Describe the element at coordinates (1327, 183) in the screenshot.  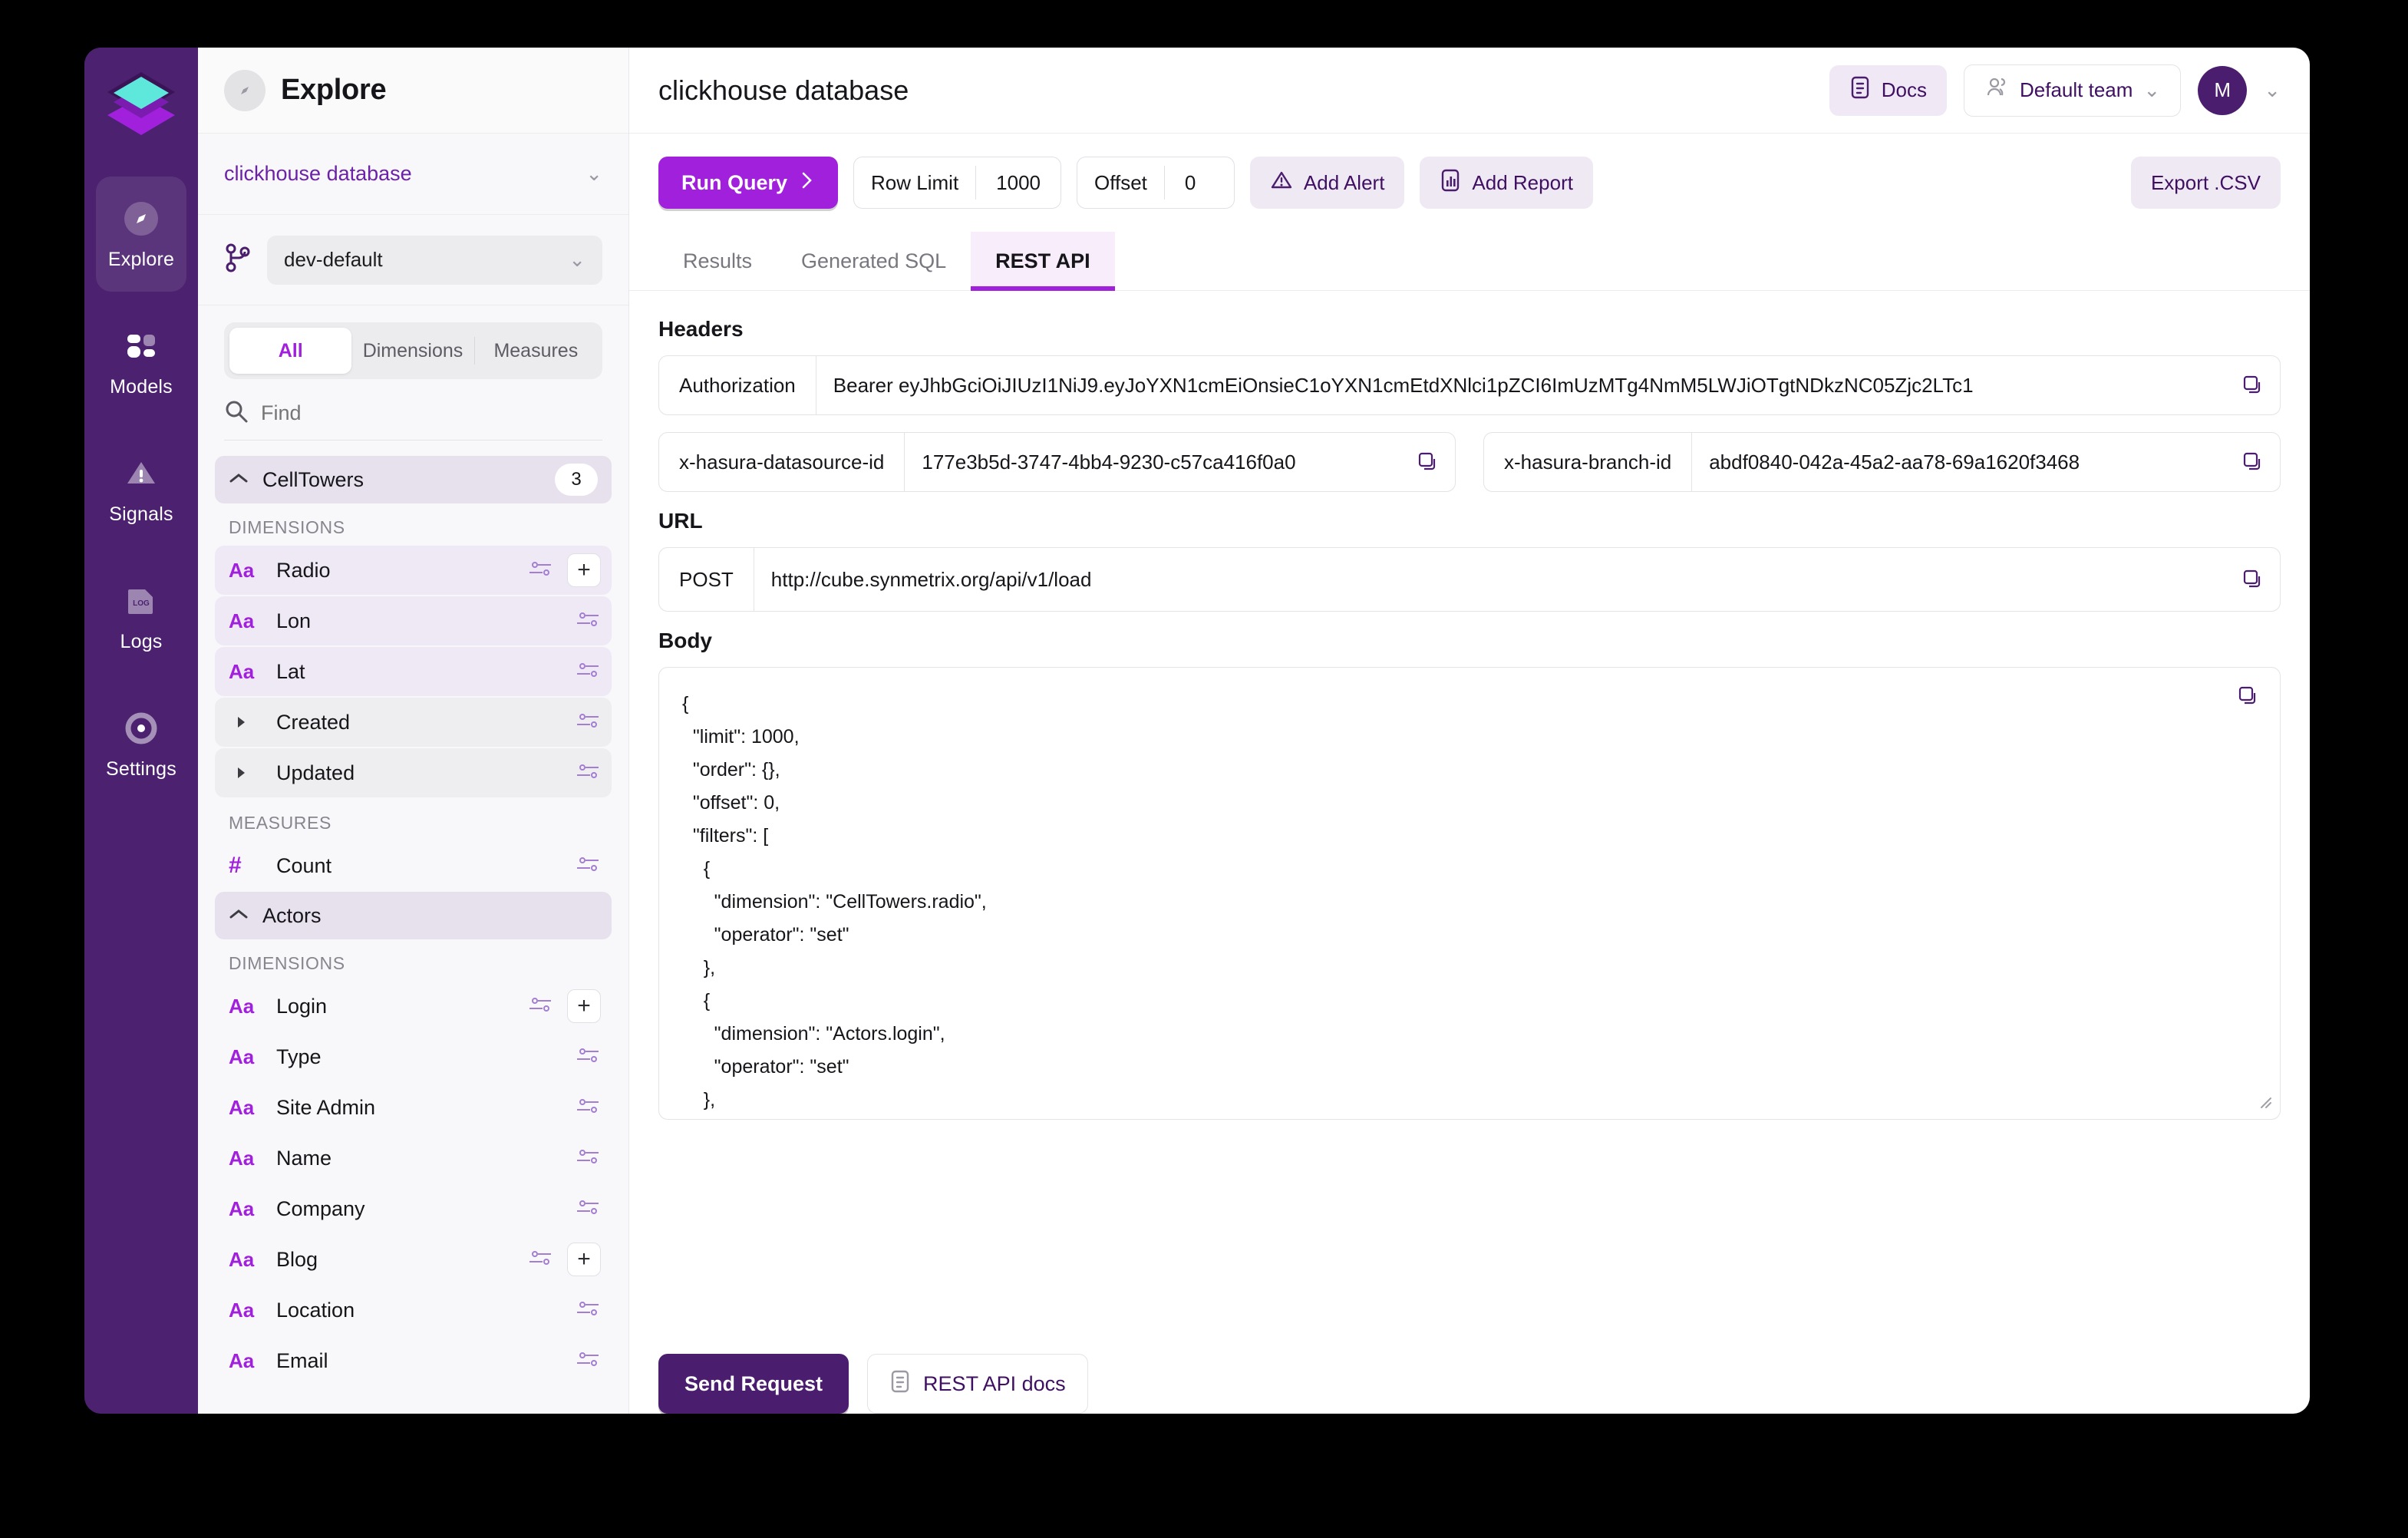
I see `add-alert-button: Add Alert` at that location.